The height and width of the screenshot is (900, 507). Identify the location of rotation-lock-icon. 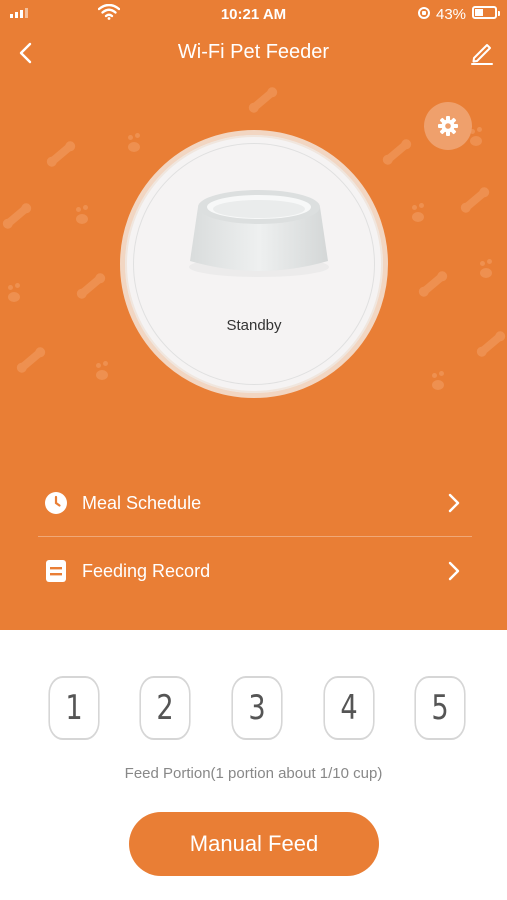
(424, 13).